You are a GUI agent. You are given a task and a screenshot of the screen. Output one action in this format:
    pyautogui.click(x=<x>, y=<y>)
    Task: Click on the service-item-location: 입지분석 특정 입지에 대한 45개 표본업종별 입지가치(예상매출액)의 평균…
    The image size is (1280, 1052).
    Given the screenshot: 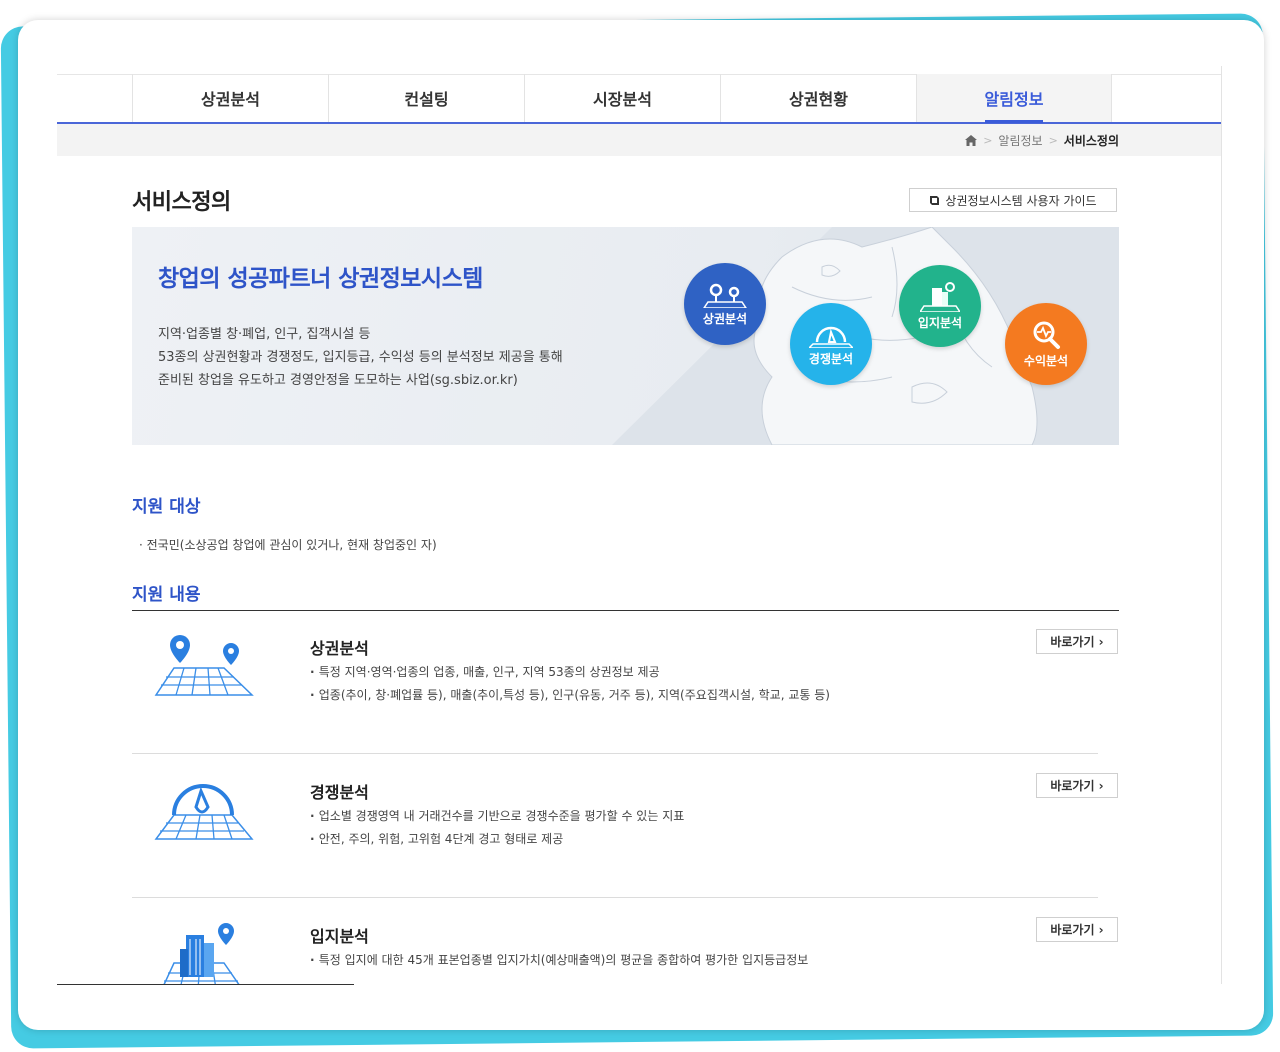 What is the action you would take?
    pyautogui.click(x=625, y=941)
    